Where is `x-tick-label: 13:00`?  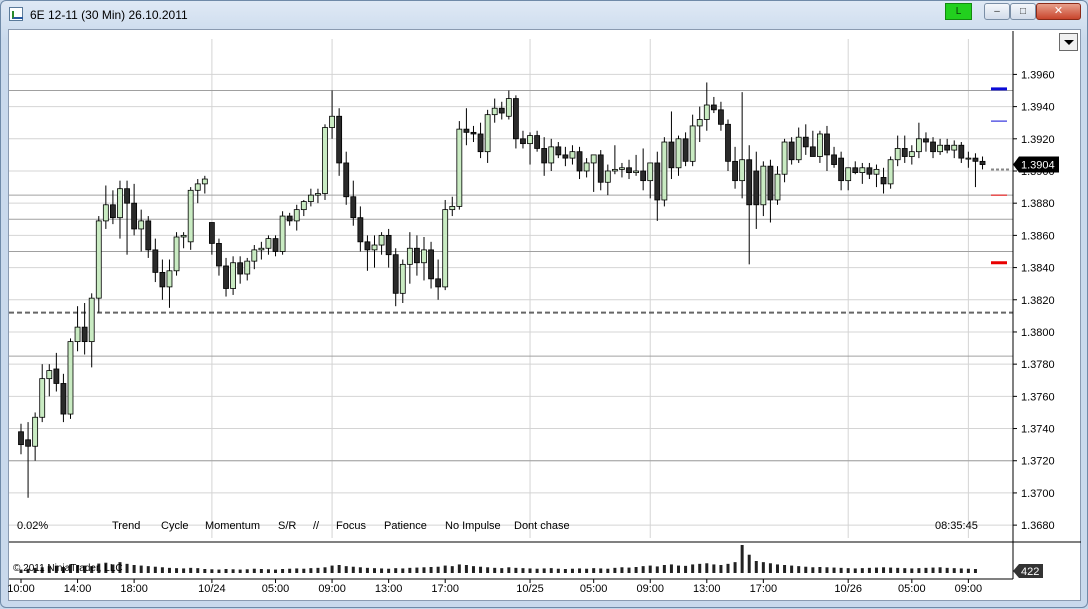 x-tick-label: 13:00 is located at coordinates (389, 589).